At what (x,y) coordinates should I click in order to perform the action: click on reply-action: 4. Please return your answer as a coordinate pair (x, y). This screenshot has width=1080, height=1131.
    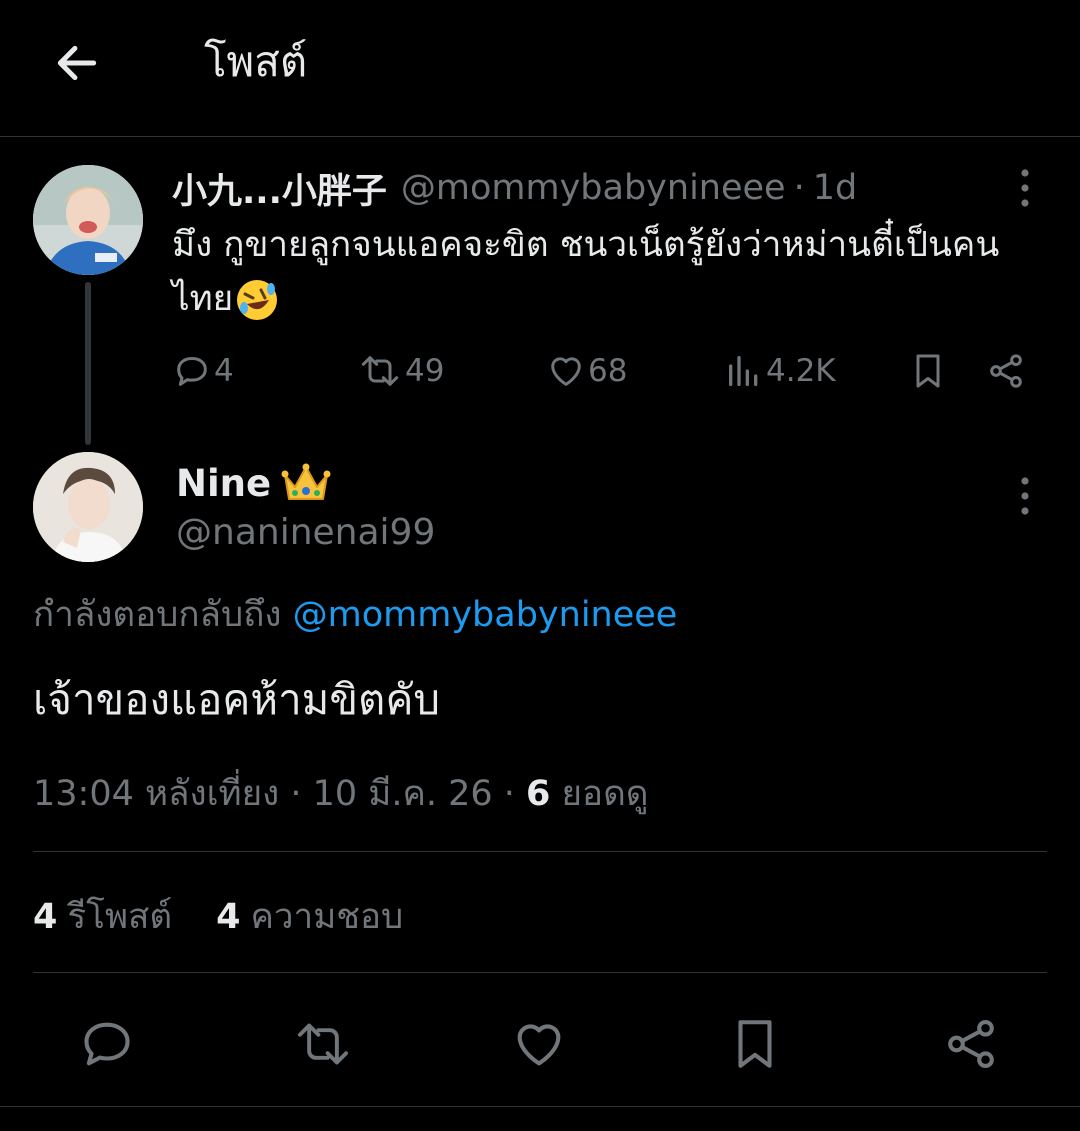
    Looking at the image, I should click on (203, 371).